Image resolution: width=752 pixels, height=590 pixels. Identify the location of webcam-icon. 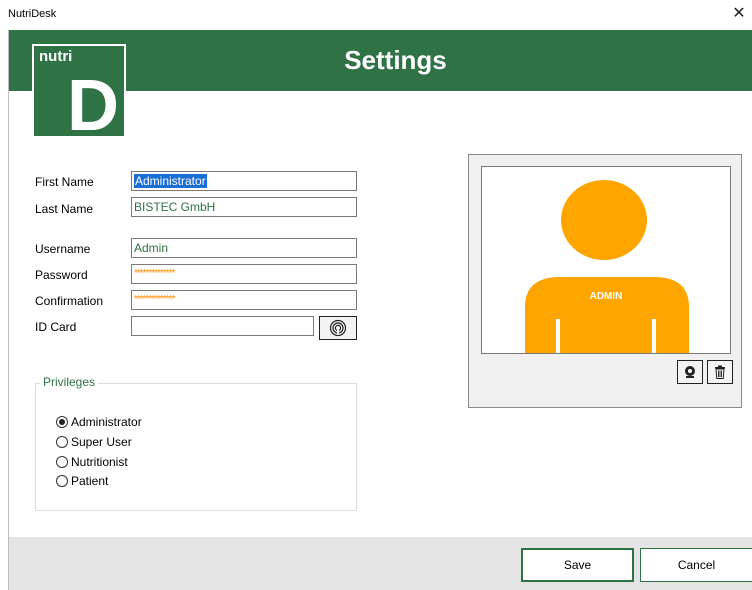
(690, 372).